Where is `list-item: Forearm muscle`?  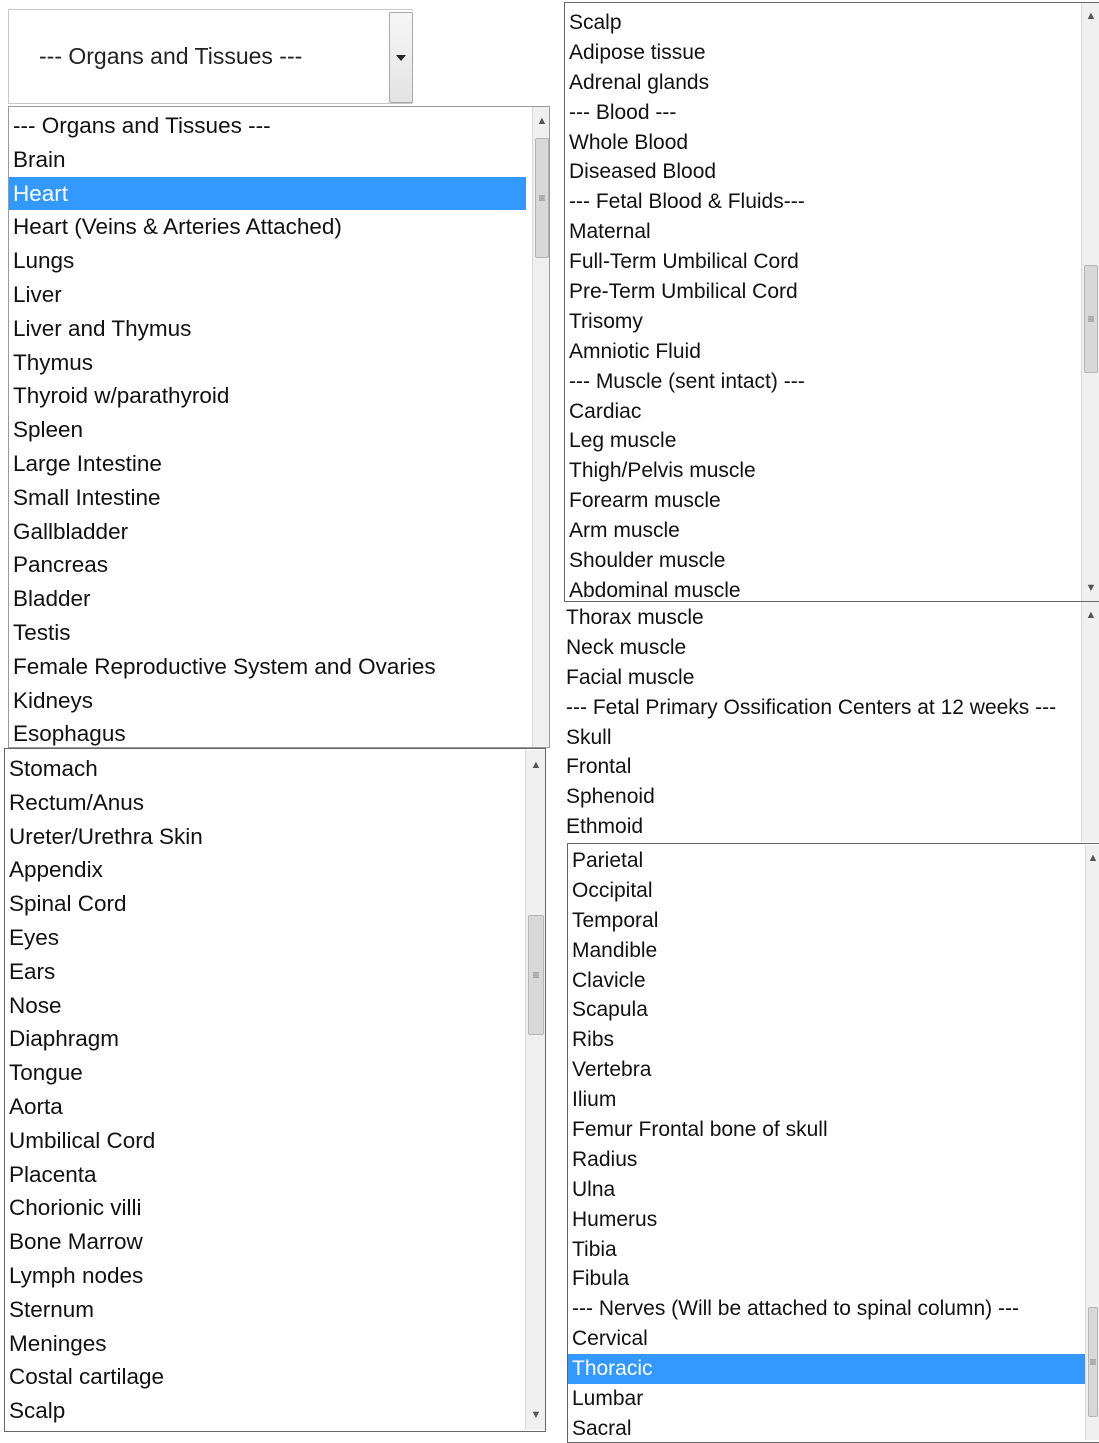 list-item: Forearm muscle is located at coordinates (821, 501).